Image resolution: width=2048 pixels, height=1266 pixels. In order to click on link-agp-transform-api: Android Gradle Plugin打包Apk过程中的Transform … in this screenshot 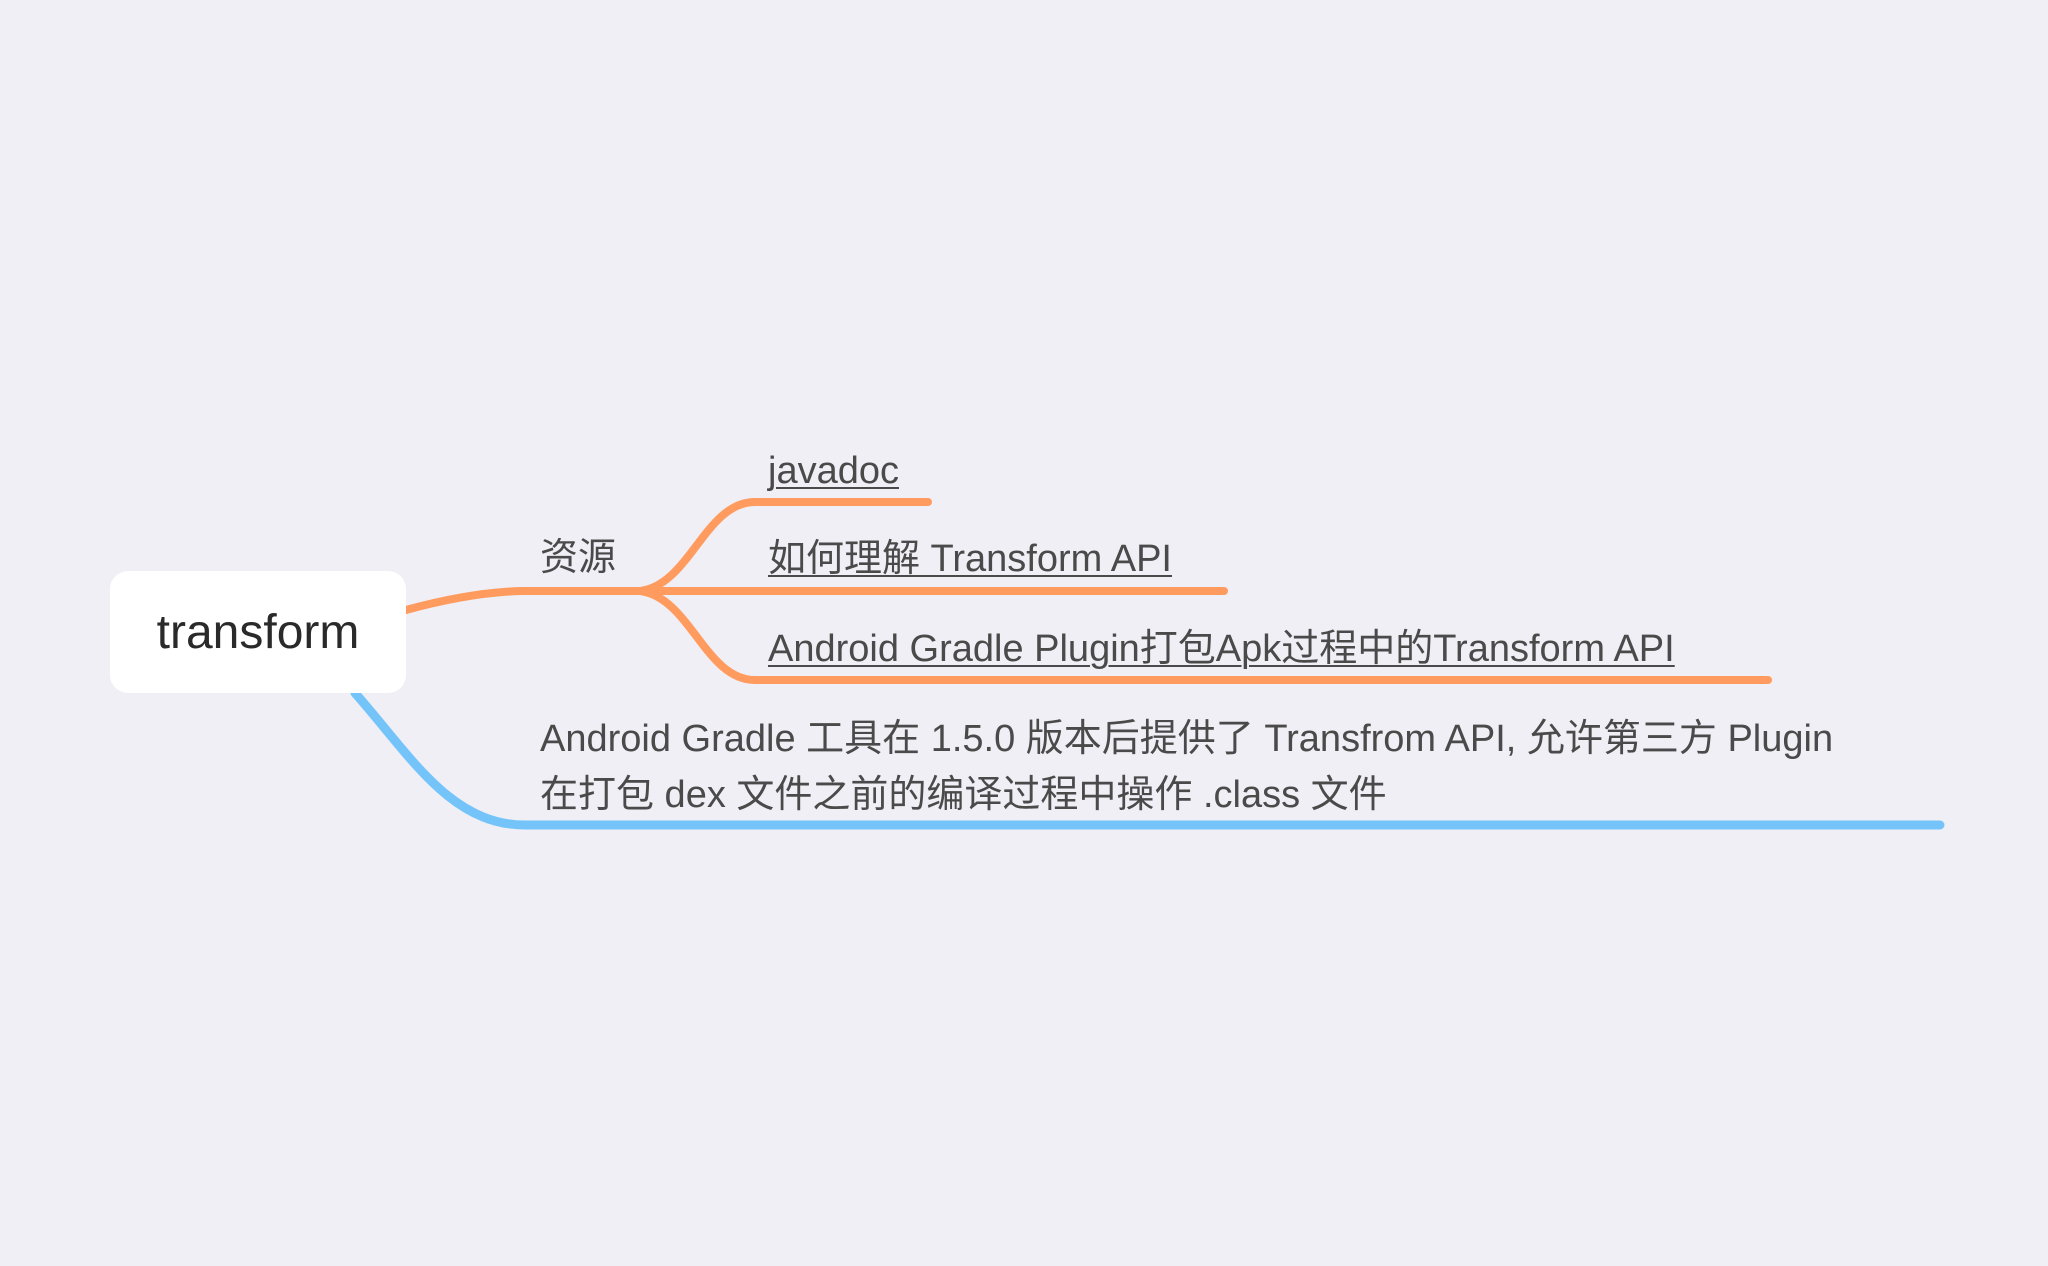, I will do `click(1221, 649)`.